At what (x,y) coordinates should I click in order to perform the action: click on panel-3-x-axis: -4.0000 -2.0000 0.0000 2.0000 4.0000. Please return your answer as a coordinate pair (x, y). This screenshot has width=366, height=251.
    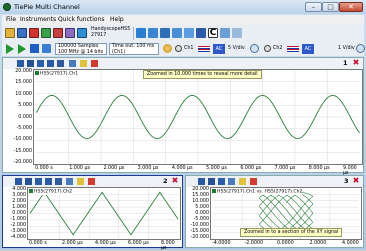
    Looking at the image, I should click on (286, 244).